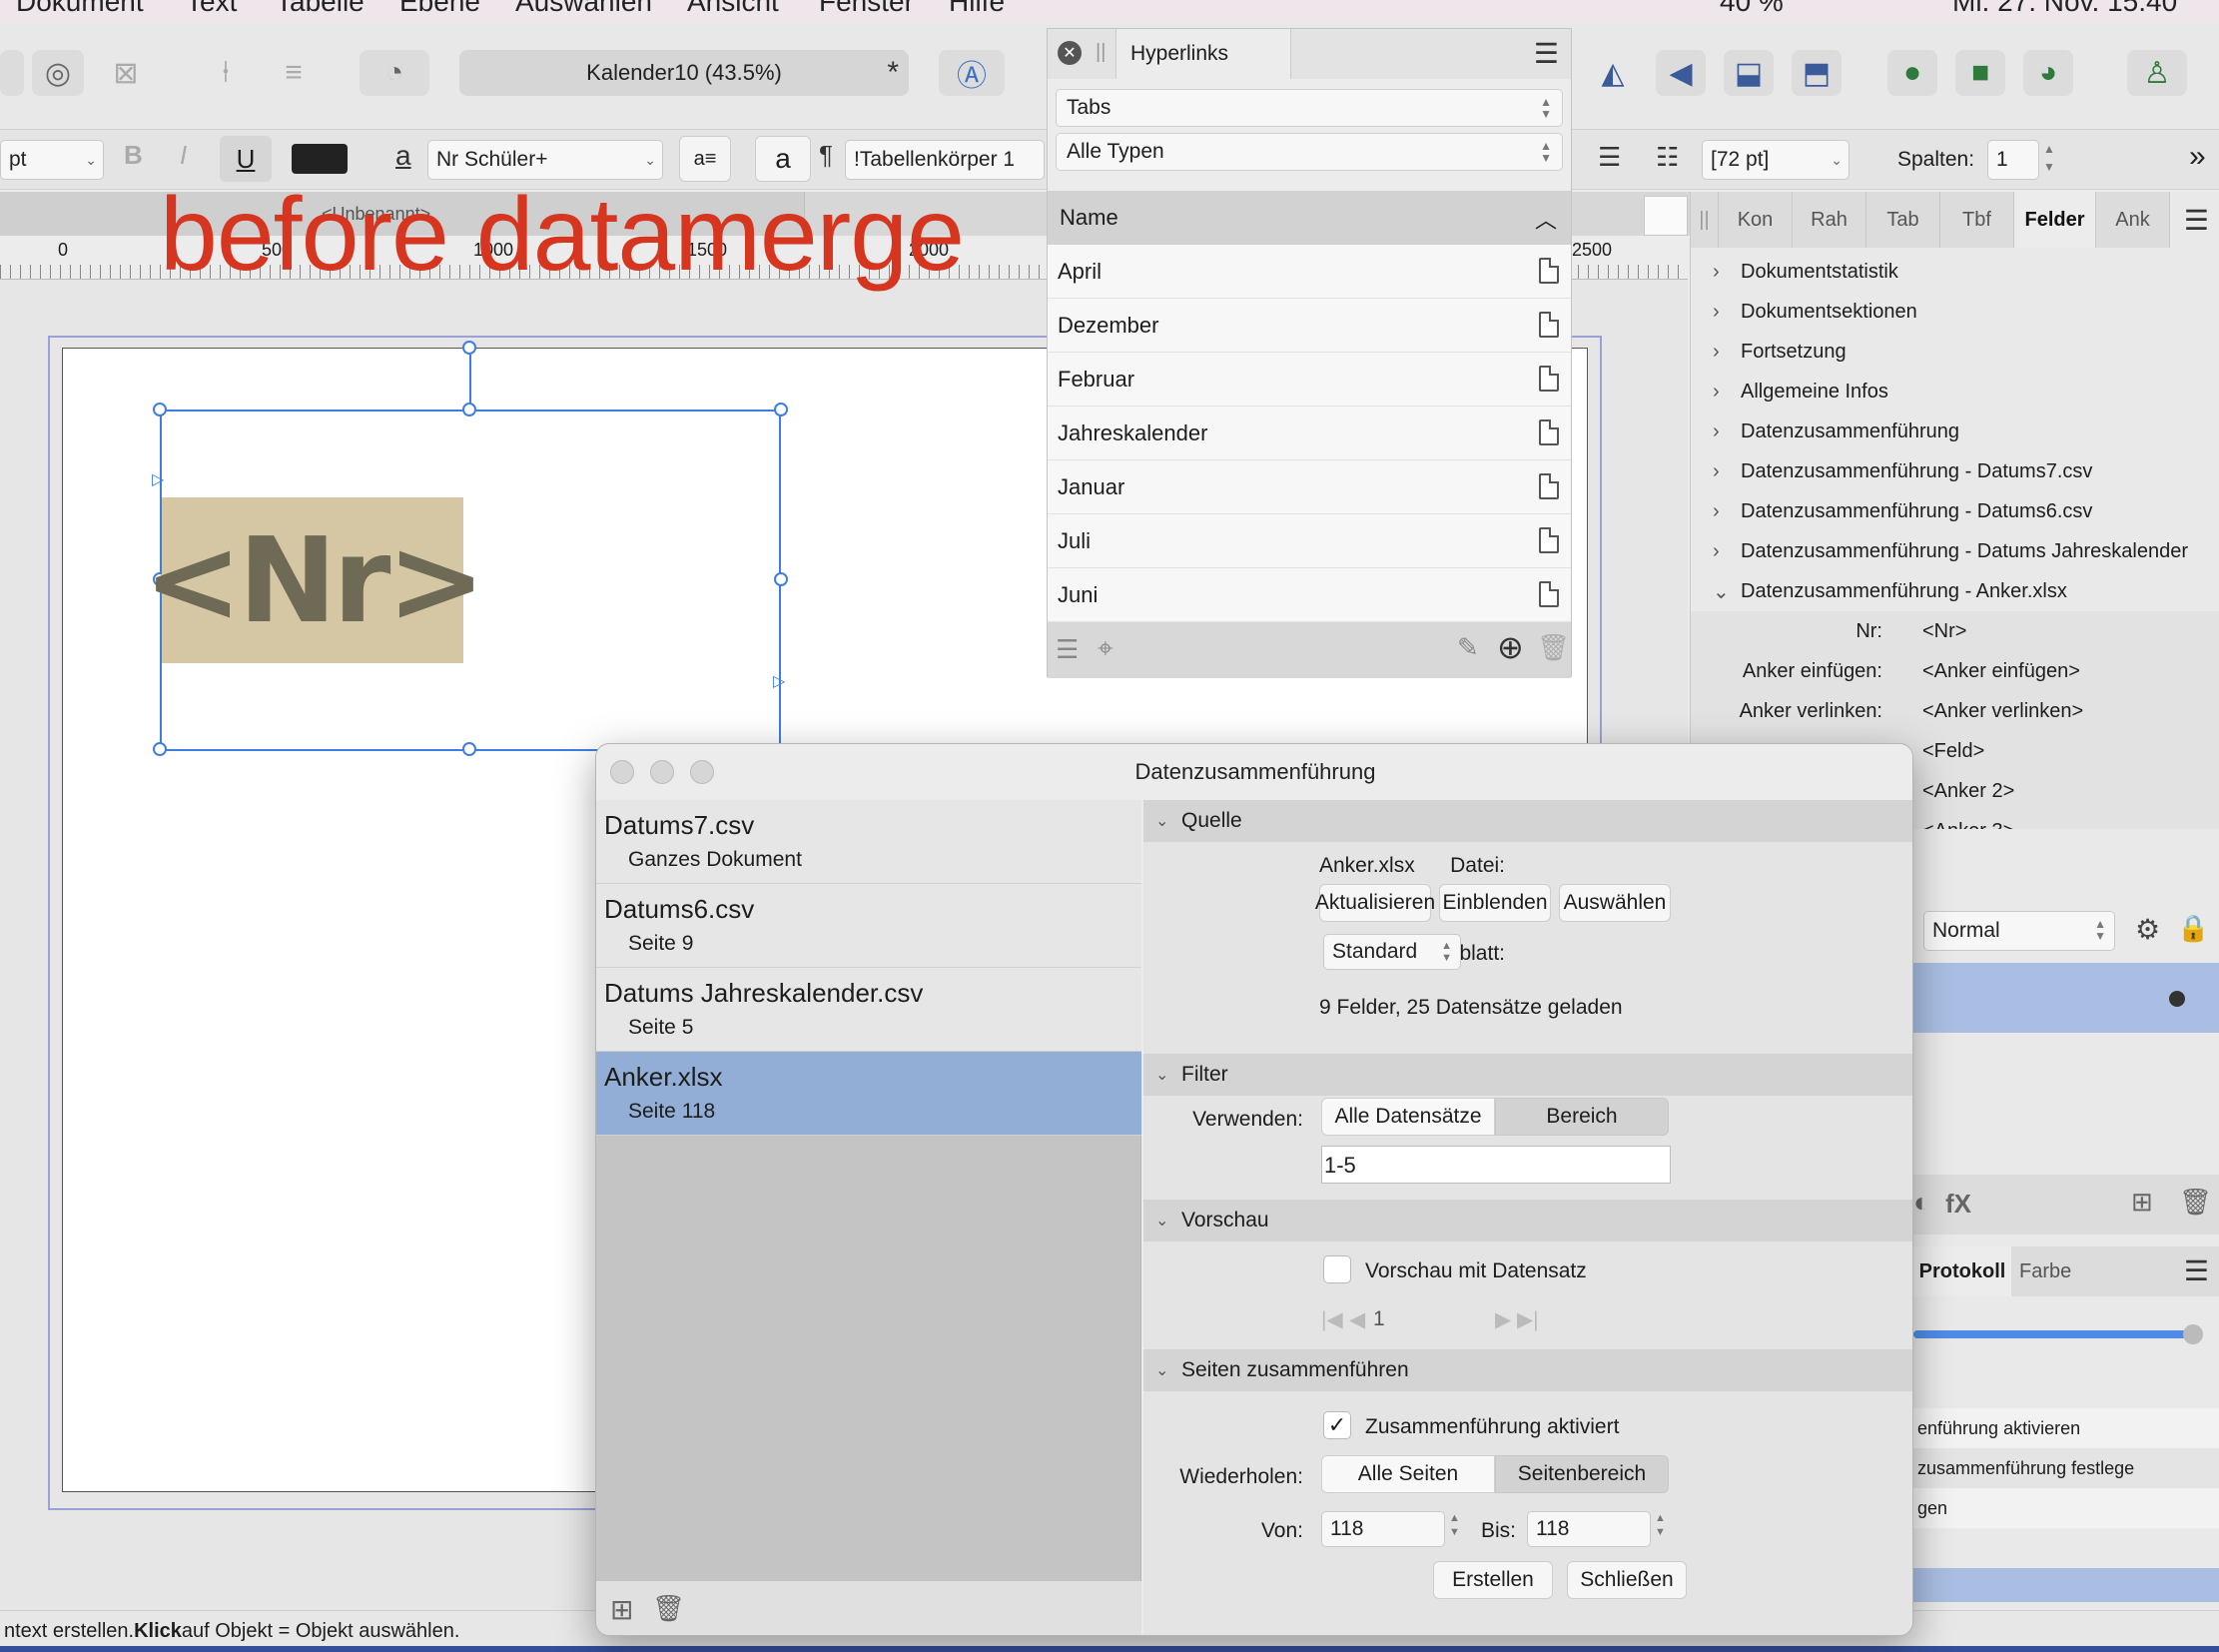 This screenshot has width=2219, height=1652. Describe the element at coordinates (2133, 220) in the screenshot. I see `tab-ank: Ank` at that location.